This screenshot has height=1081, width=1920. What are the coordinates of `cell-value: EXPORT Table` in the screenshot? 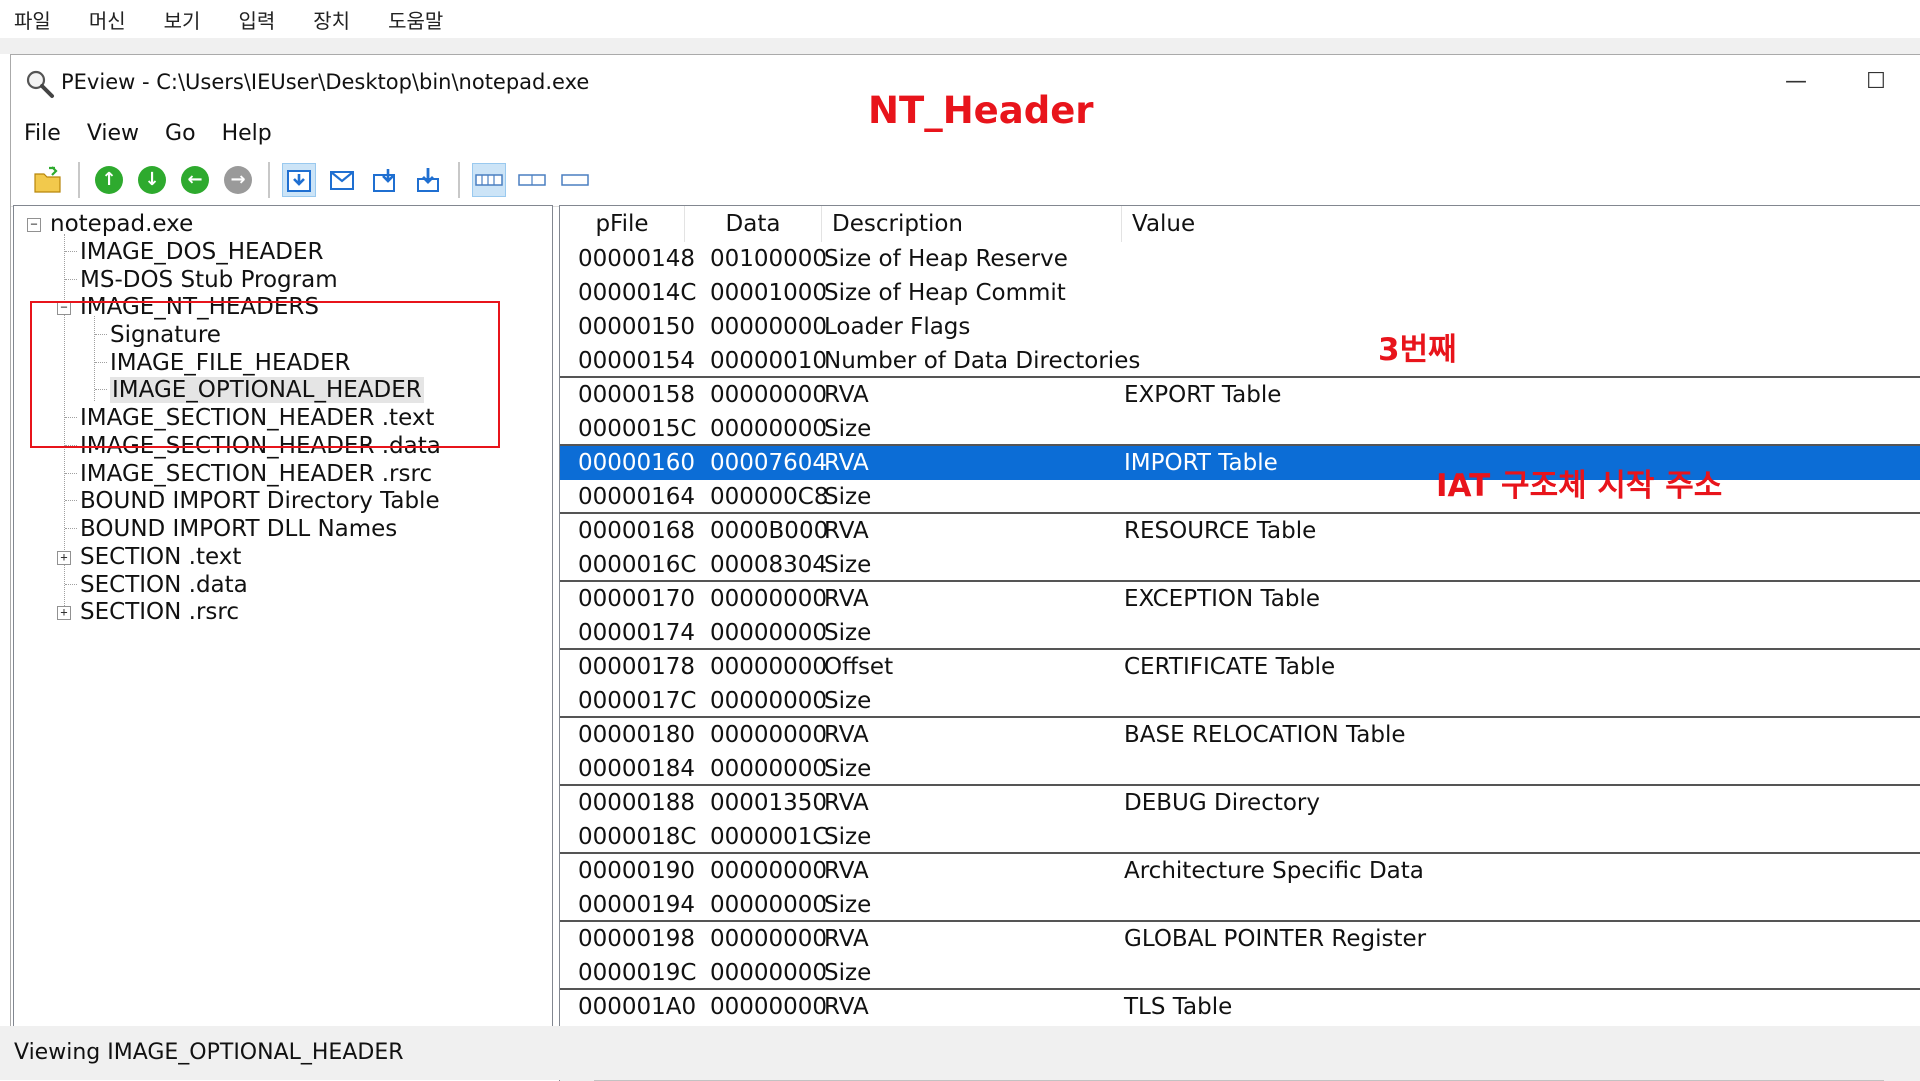 It's located at (1203, 395).